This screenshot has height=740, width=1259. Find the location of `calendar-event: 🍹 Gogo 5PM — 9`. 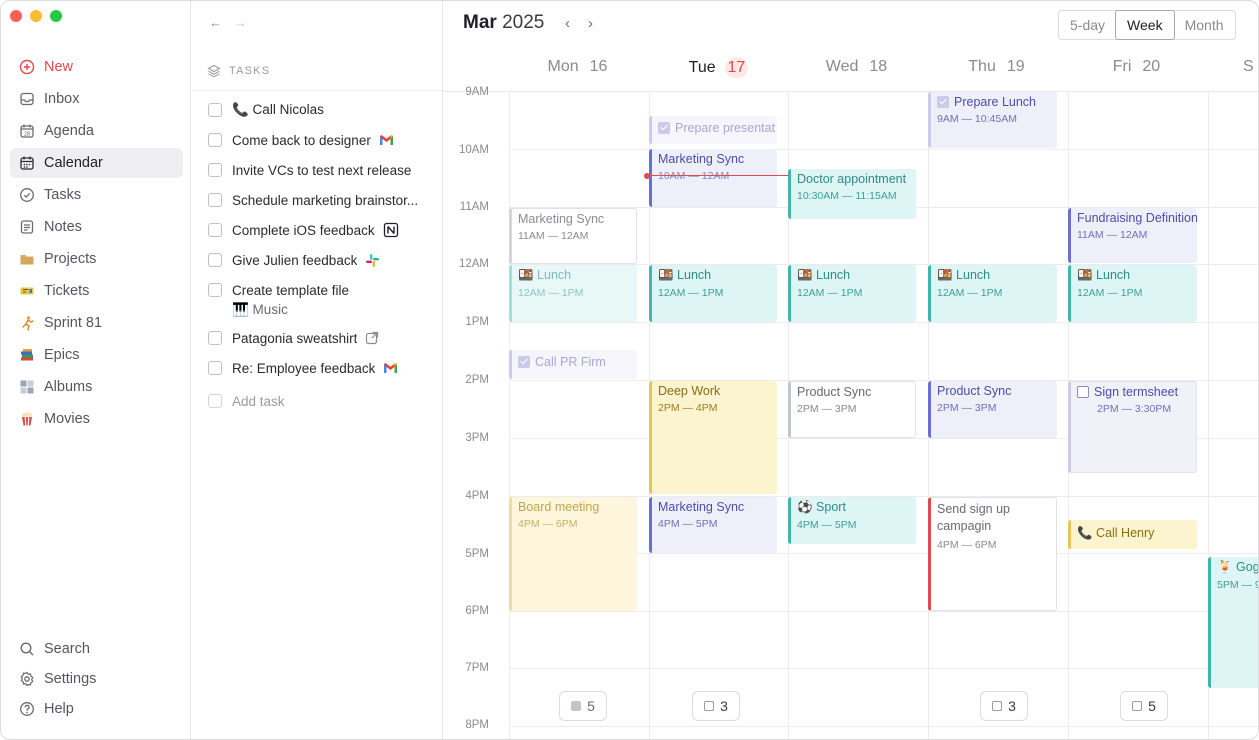

calendar-event: 🍹 Gogo 5PM — 9 is located at coordinates (1233, 622).